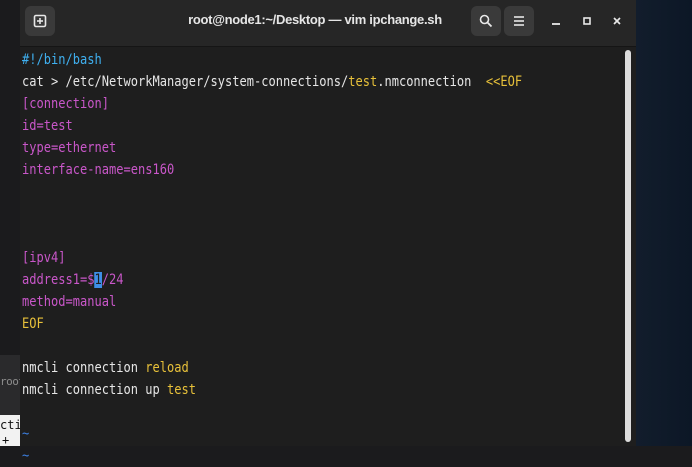  I want to click on code-token: address1=$, so click(58, 280).